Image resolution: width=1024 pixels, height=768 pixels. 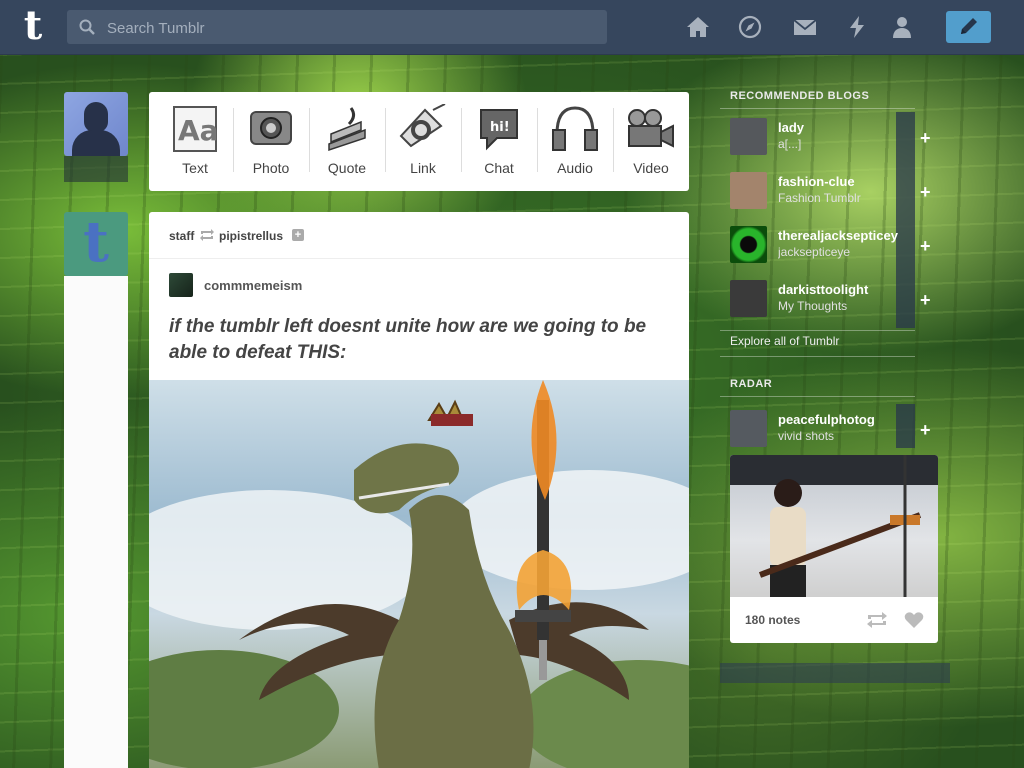 I want to click on post-author-link: staff, so click(x=181, y=236).